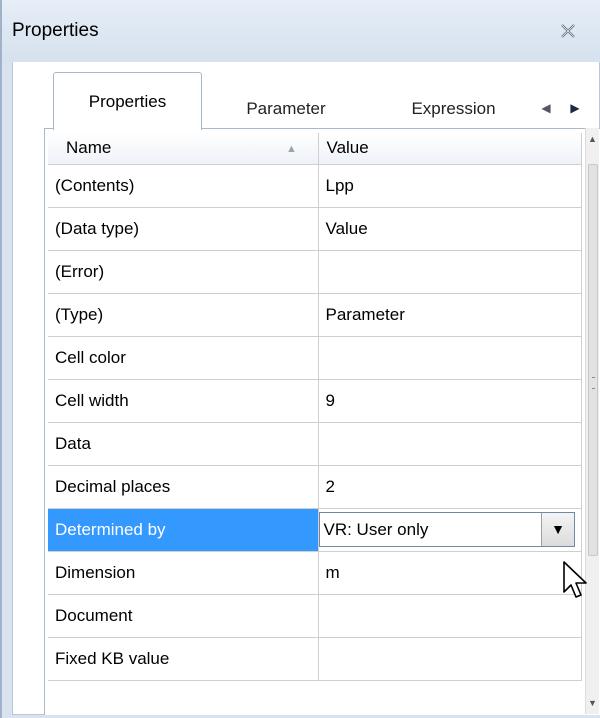  I want to click on property-value: 9, so click(450, 401).